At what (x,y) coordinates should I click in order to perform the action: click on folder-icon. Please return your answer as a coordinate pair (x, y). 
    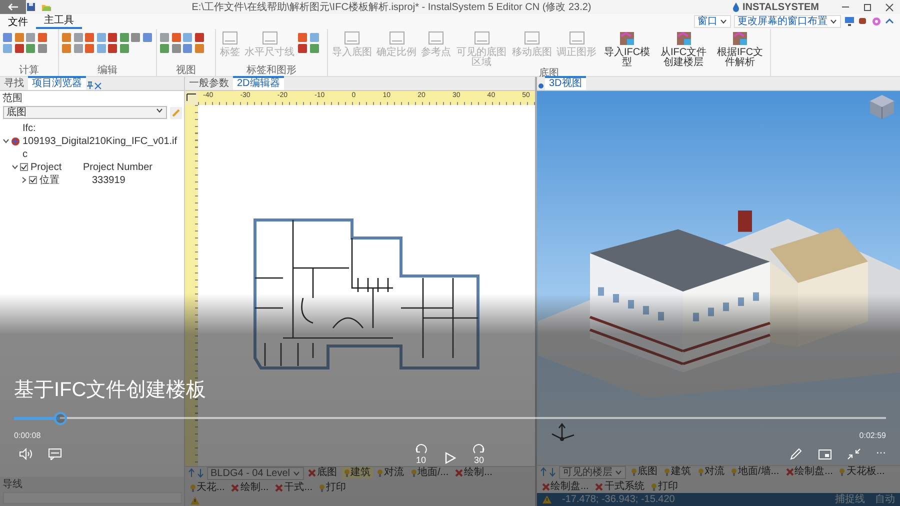
    Looking at the image, I should click on (46, 7).